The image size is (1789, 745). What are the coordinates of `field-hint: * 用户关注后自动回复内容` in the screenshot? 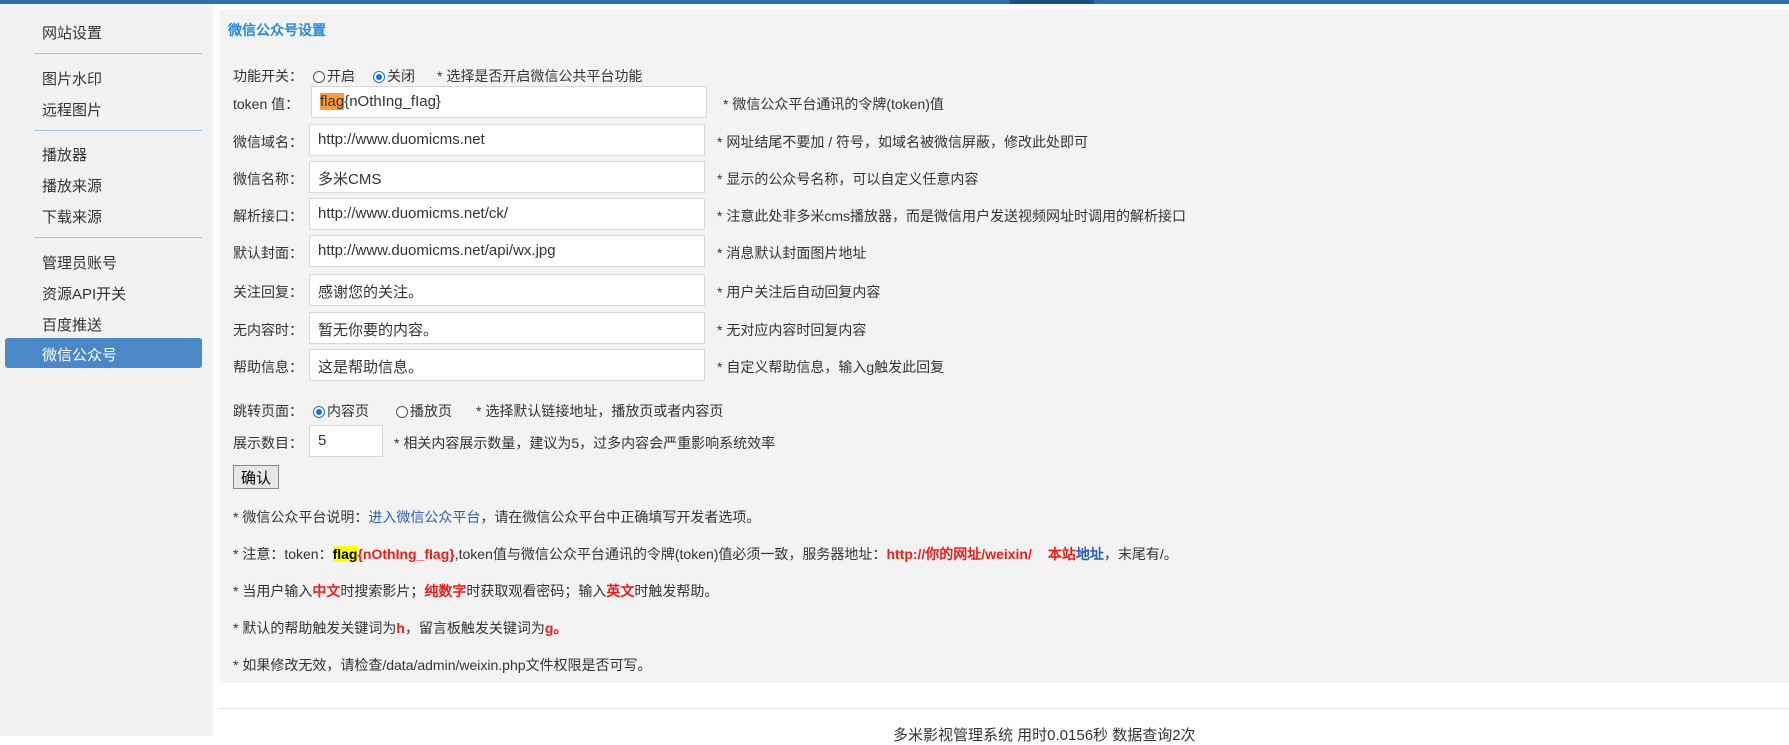 It's located at (799, 292).